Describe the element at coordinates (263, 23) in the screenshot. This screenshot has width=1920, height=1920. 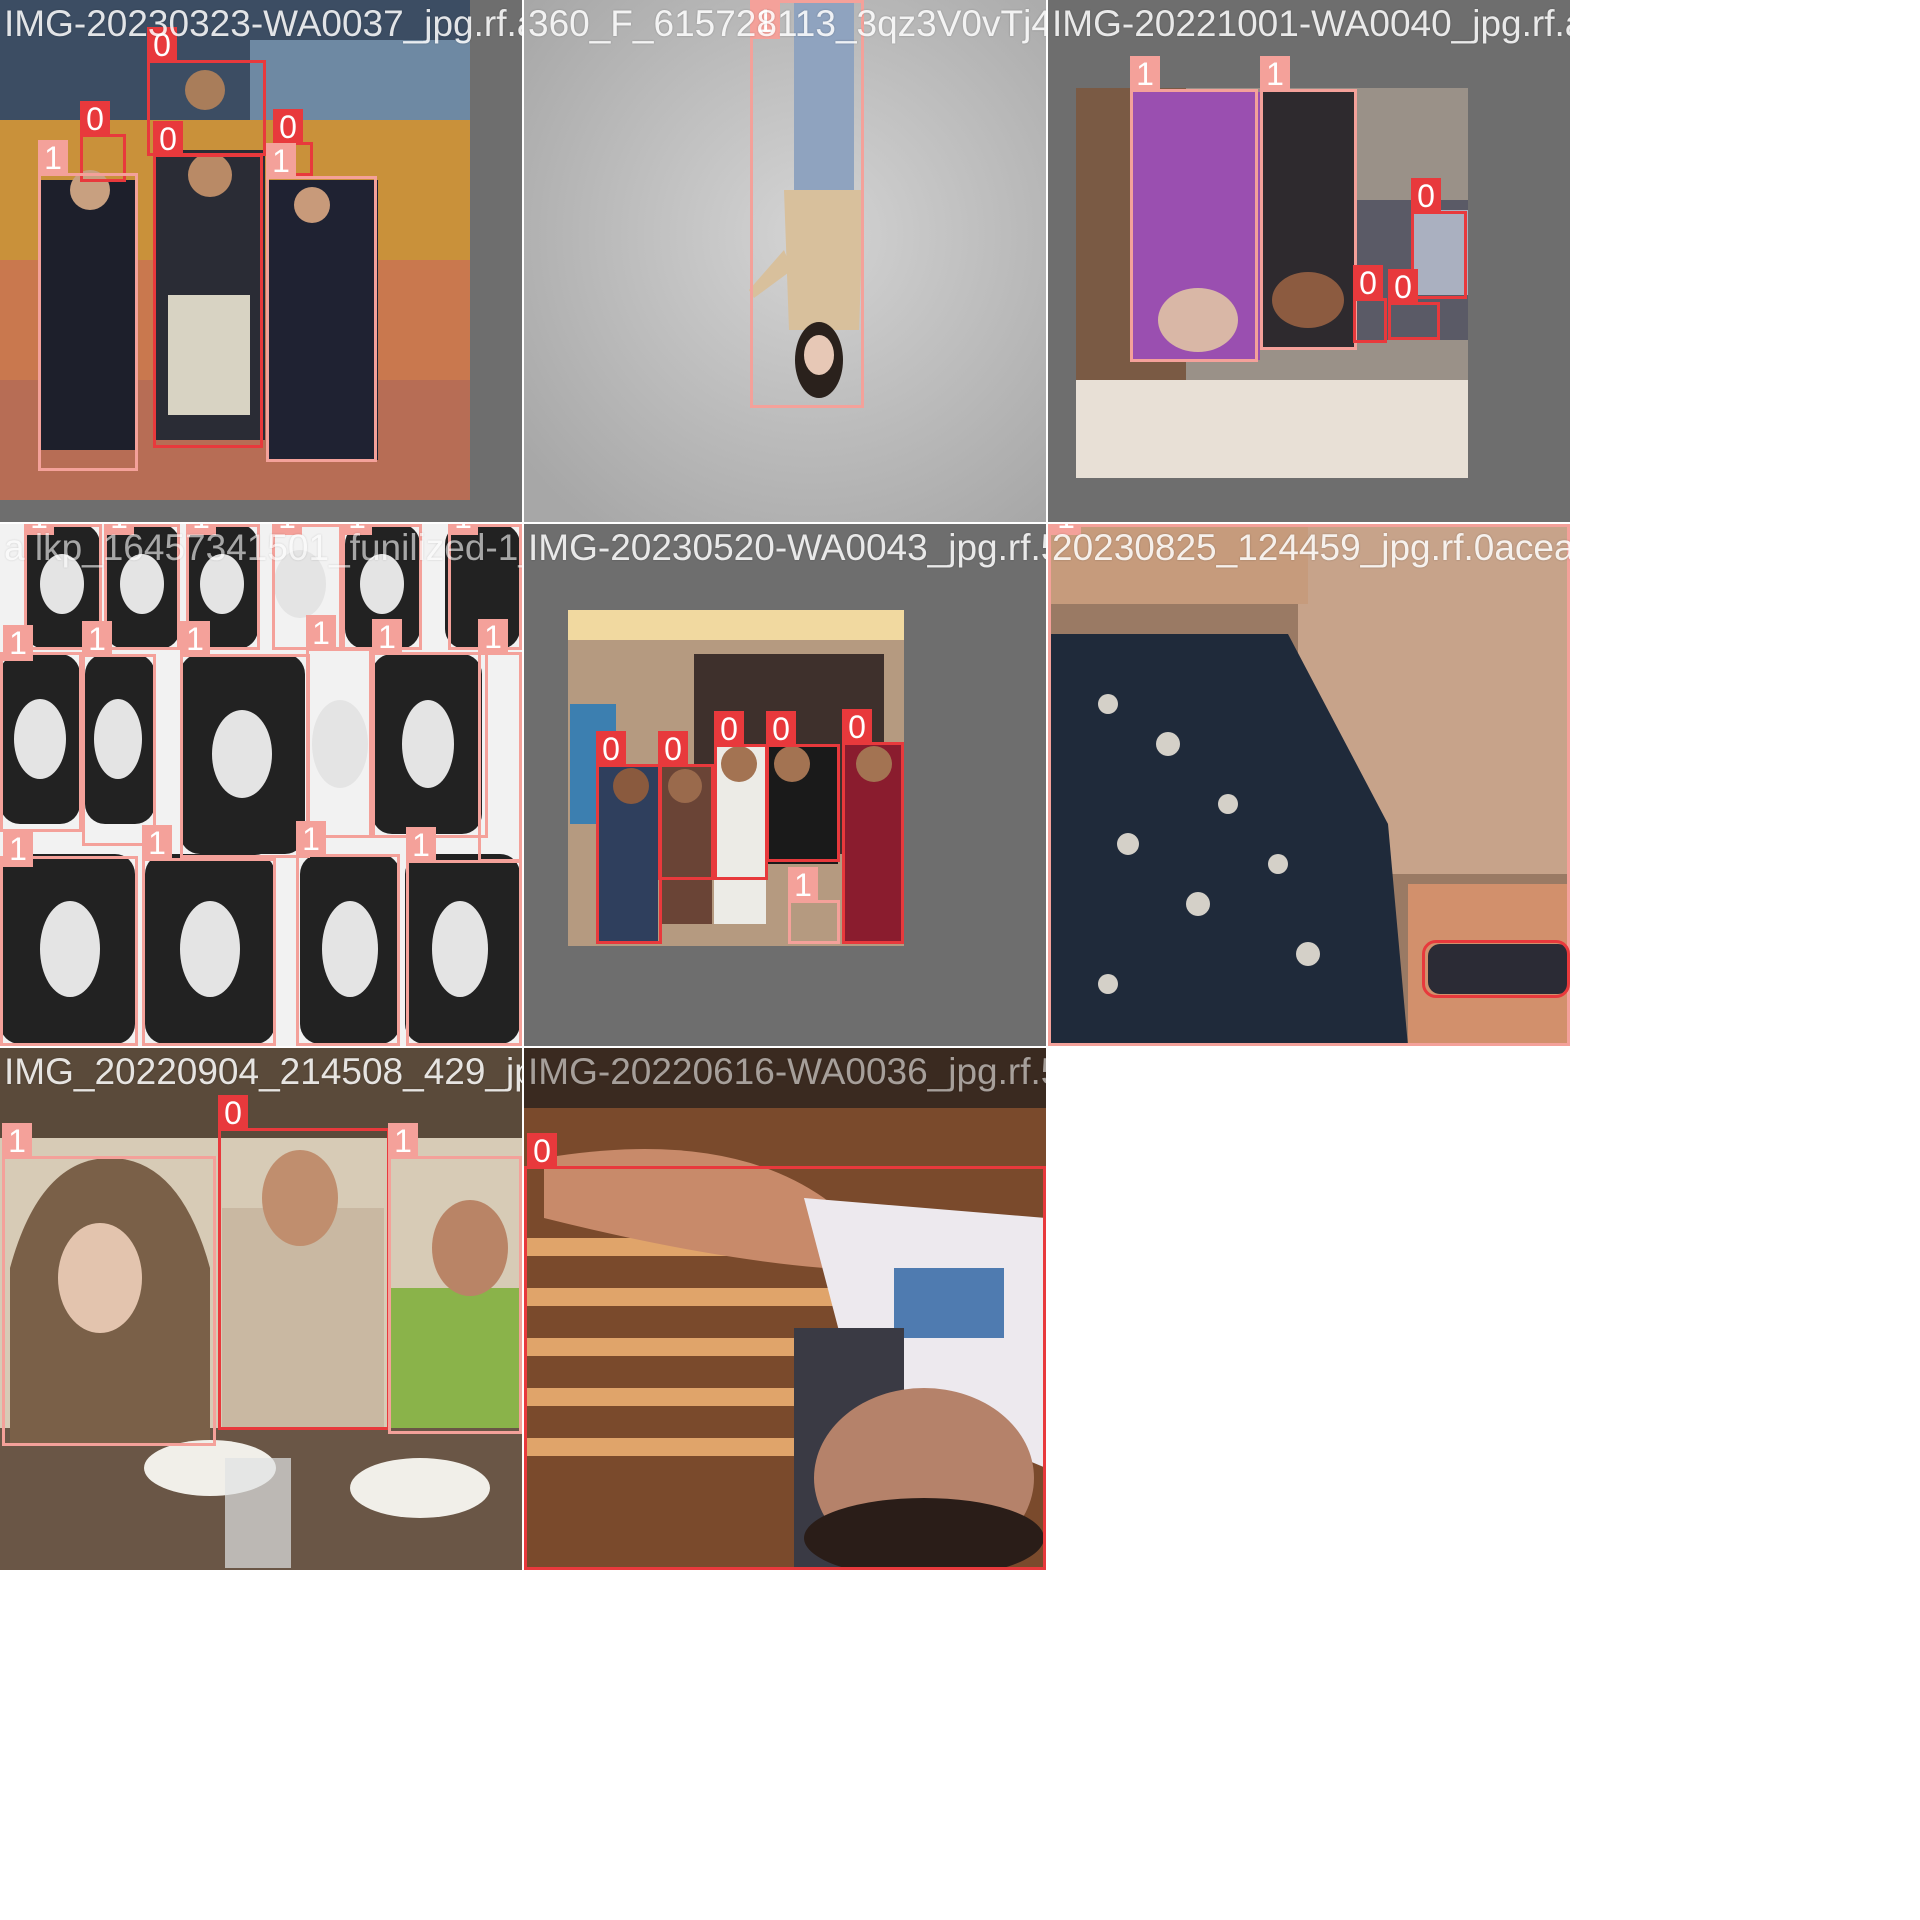
I see `tile-filename: IMG-20230323-WA0037_jpg.rf.ab401` at that location.